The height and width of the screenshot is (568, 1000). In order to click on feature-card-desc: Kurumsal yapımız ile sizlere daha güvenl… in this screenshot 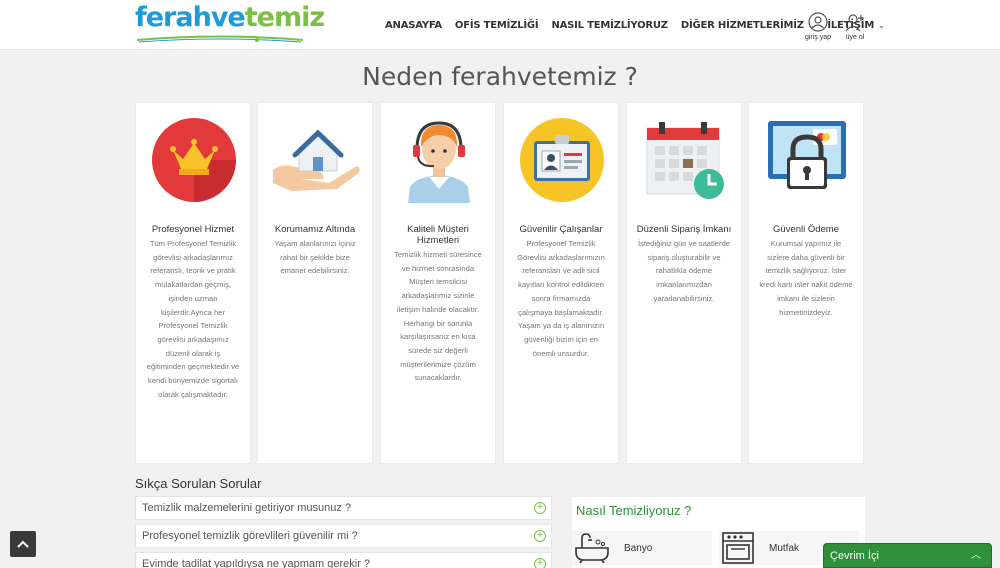, I will do `click(806, 278)`.